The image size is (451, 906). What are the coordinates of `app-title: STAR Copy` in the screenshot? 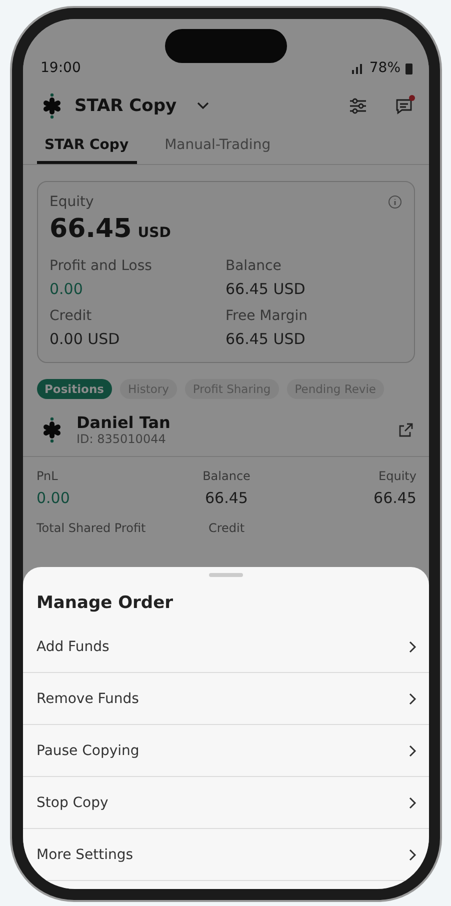 It's located at (125, 106).